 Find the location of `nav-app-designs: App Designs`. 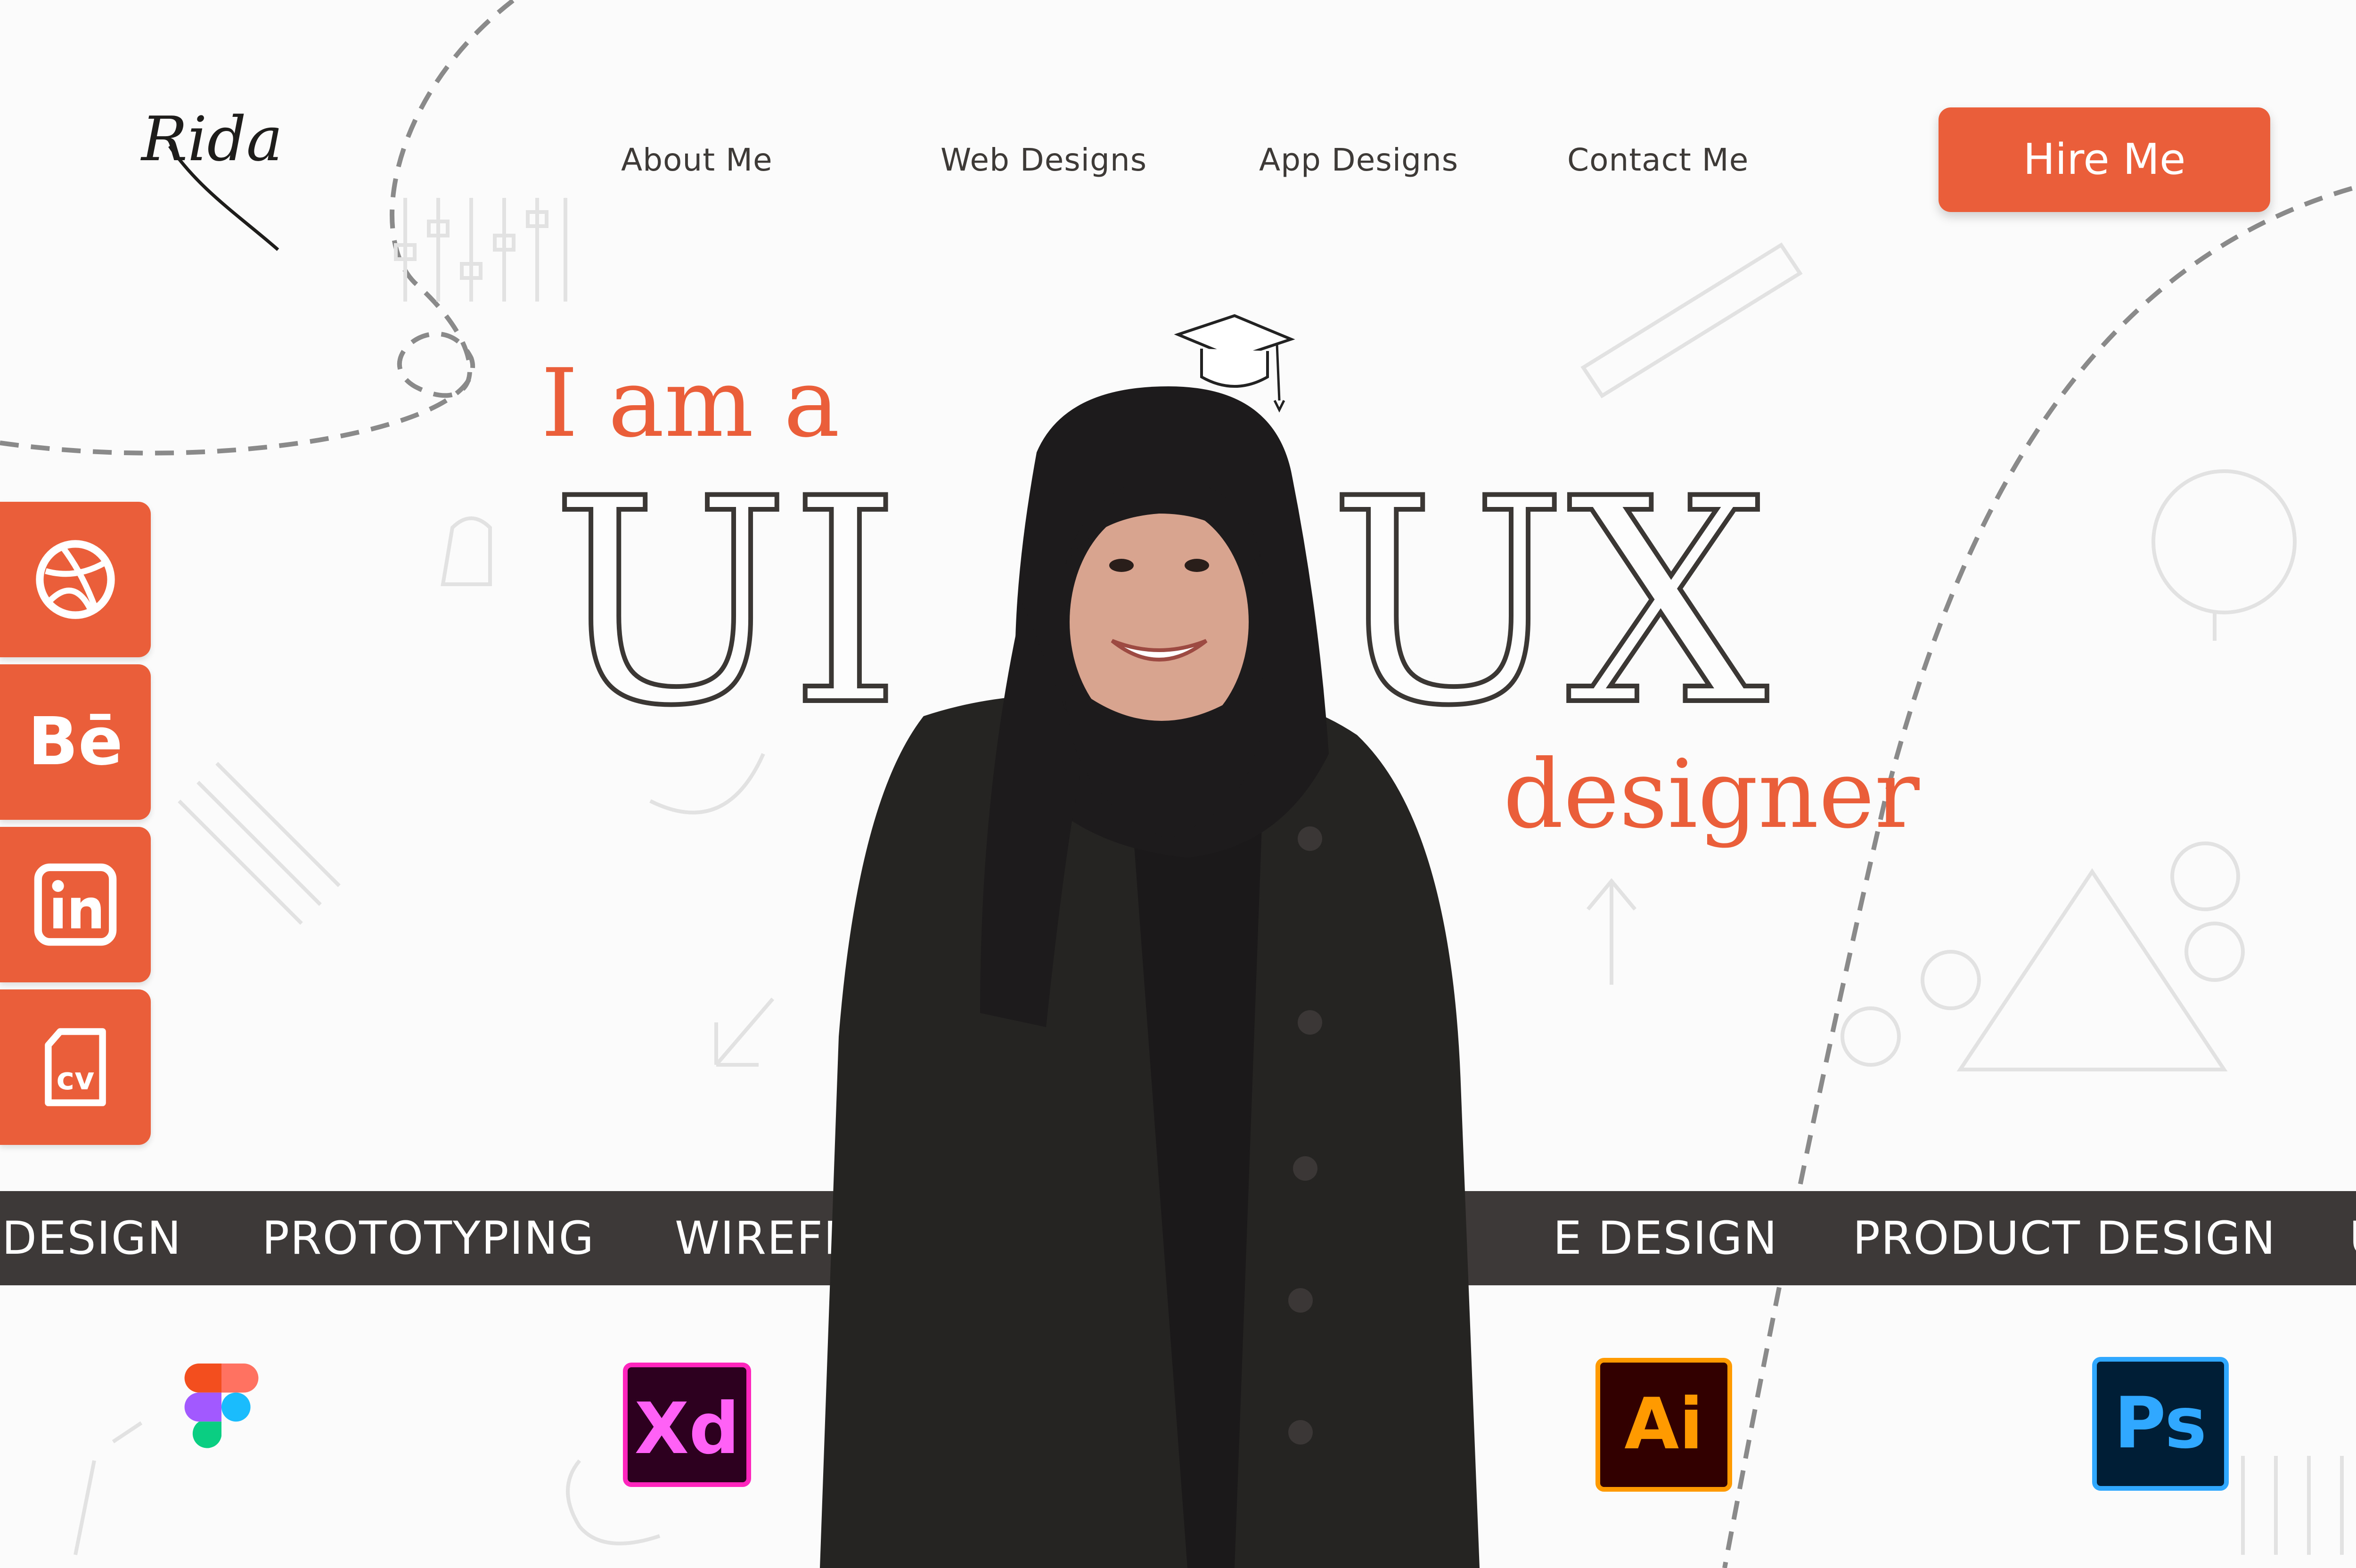

nav-app-designs: App Designs is located at coordinates (1358, 160).